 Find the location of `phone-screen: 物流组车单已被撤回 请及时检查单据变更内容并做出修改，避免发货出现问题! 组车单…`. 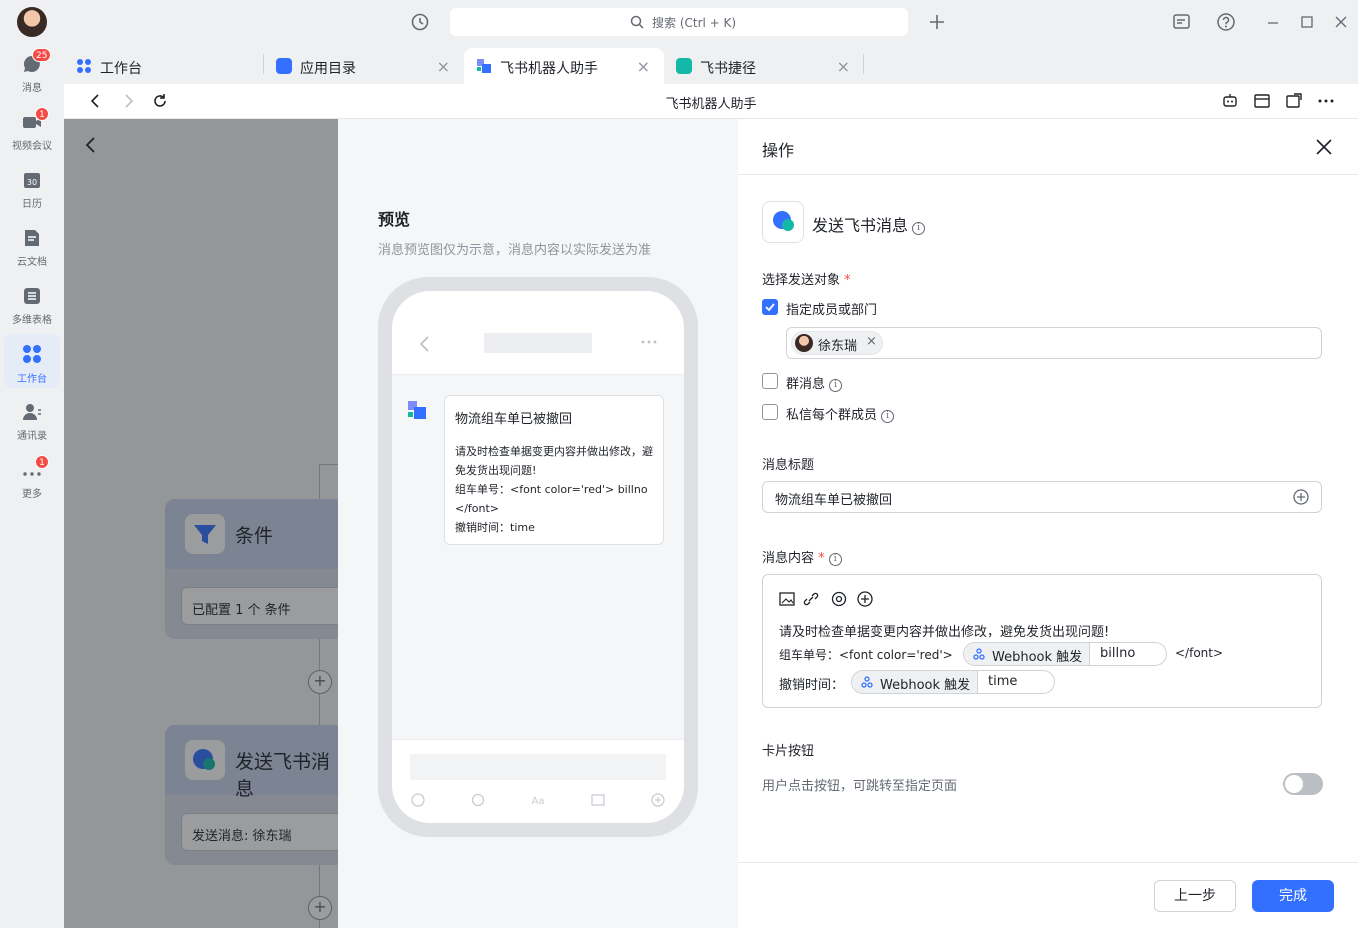

phone-screen: 物流组车单已被撤回 请及时检查单据变更内容并做出修改，避免发货出现问题! 组车单… is located at coordinates (538, 557).